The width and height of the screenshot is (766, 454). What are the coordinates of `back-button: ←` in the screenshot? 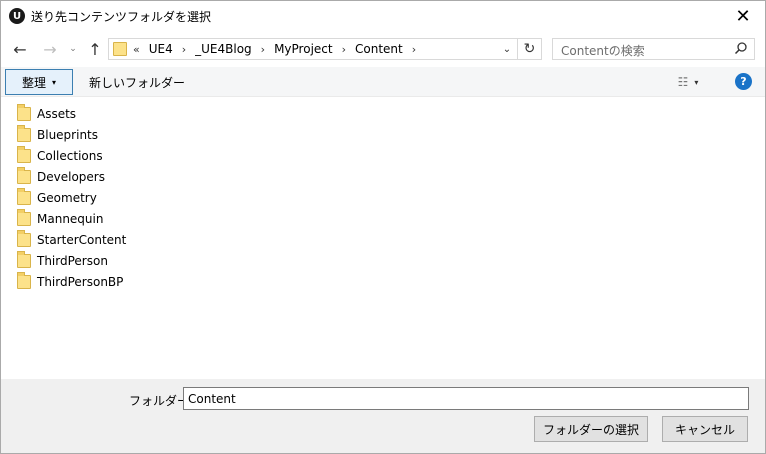 It's located at (20, 49).